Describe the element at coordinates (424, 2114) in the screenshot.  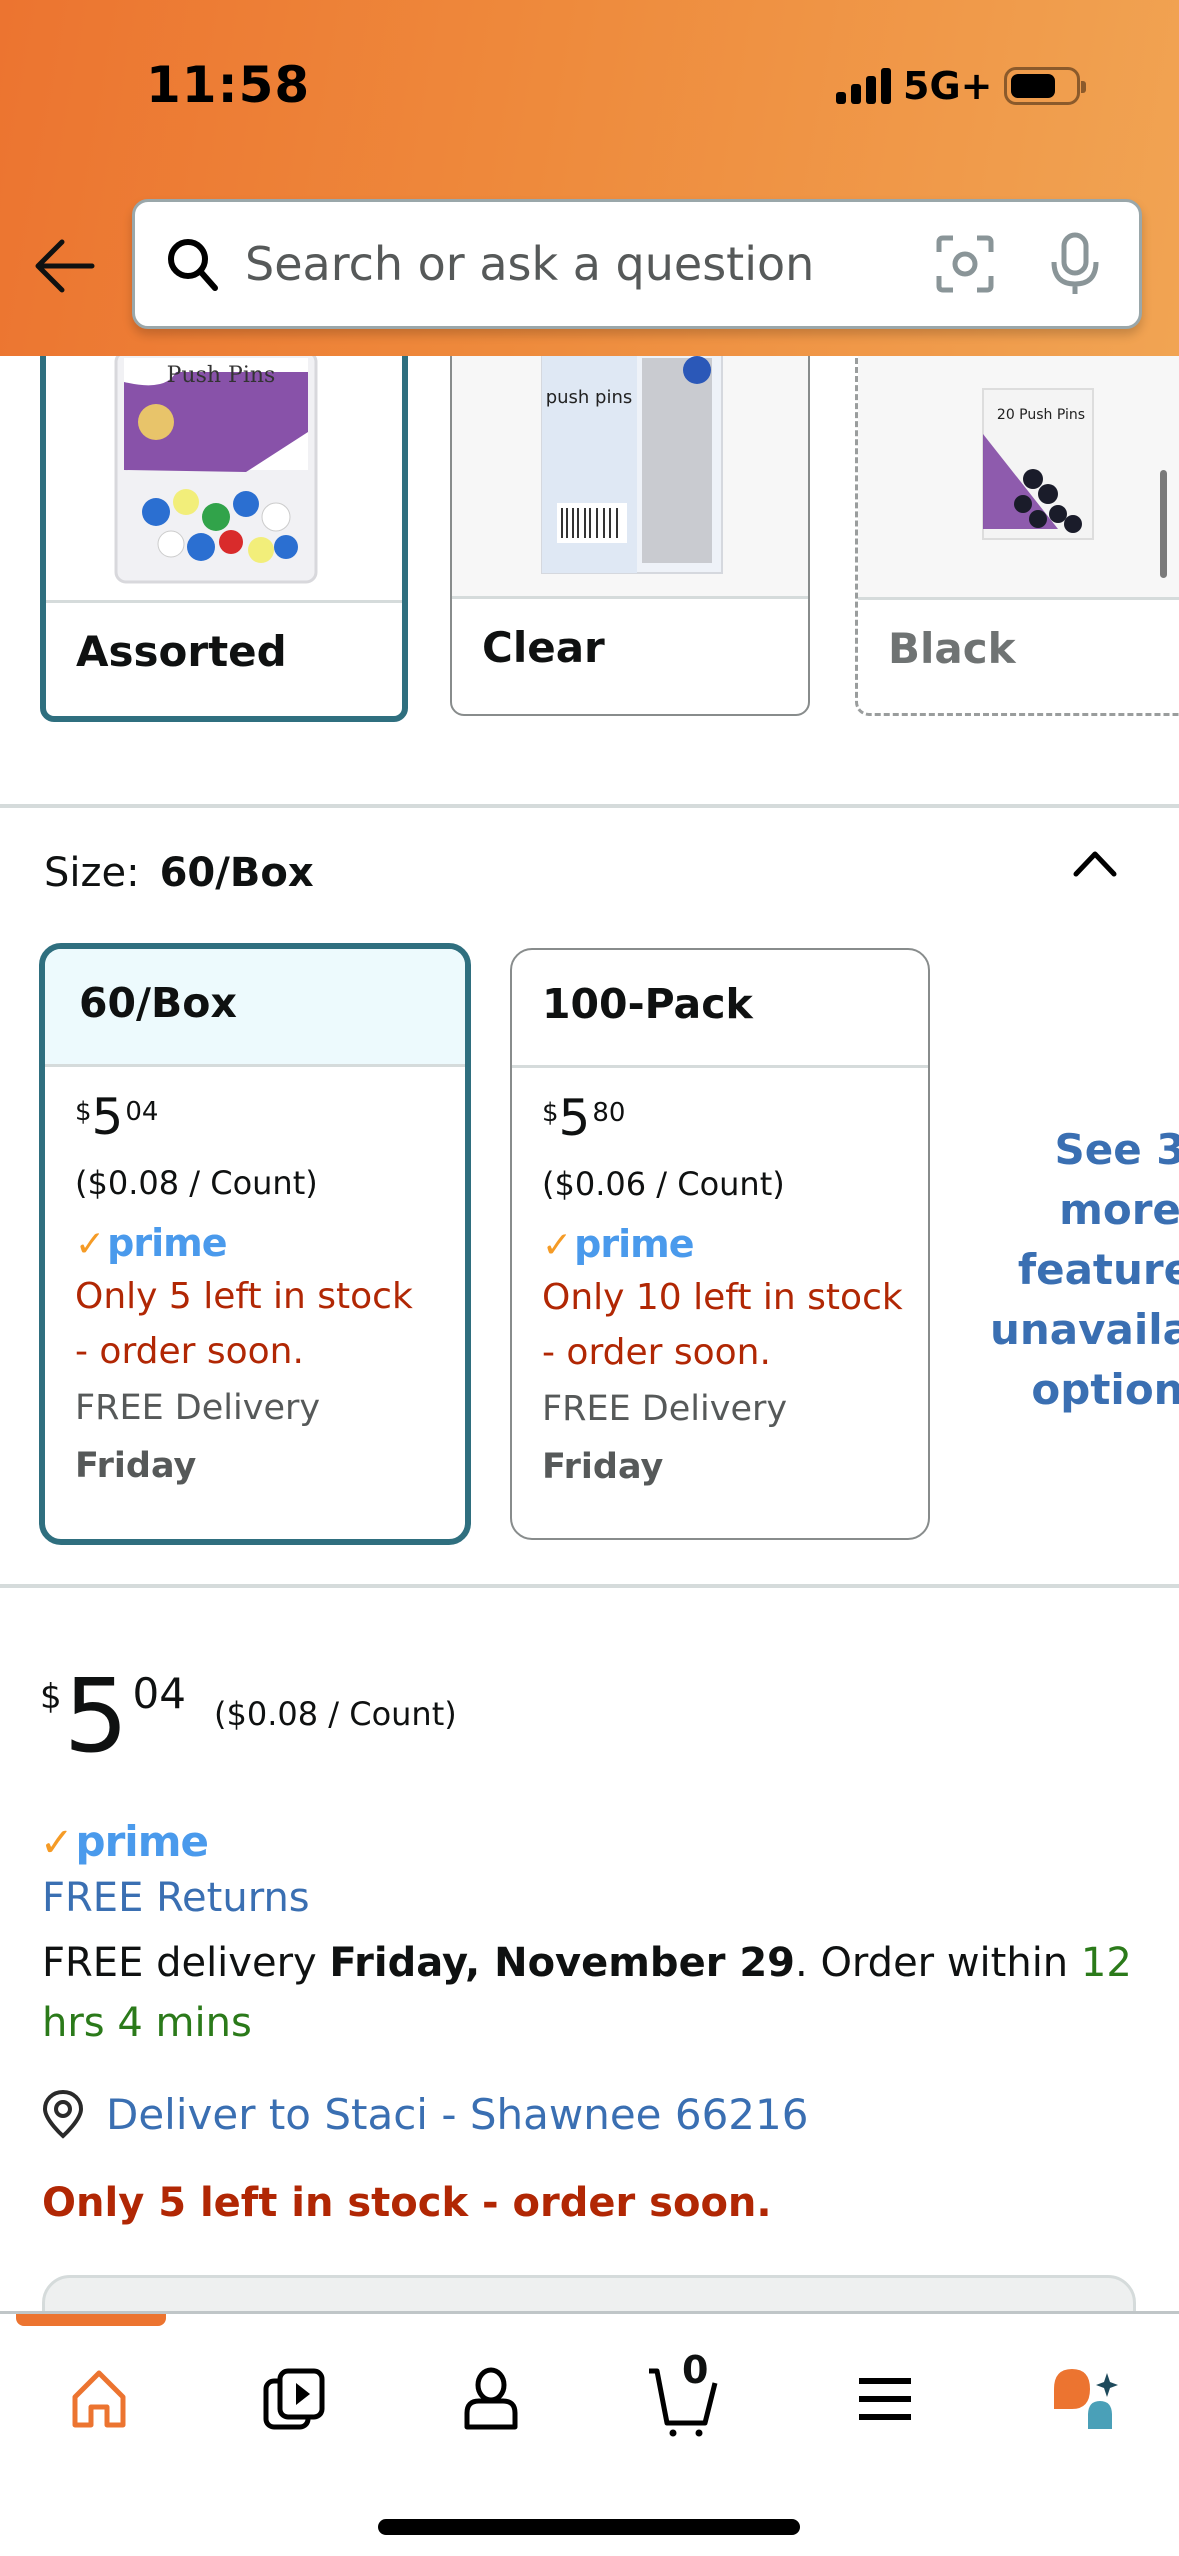
I see `deliver-to-link: Deliver to Staci - Shawnee 66216` at that location.